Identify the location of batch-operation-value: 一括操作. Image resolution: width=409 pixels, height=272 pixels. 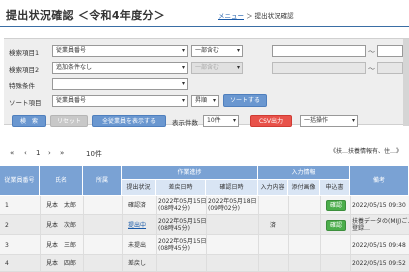
(316, 120).